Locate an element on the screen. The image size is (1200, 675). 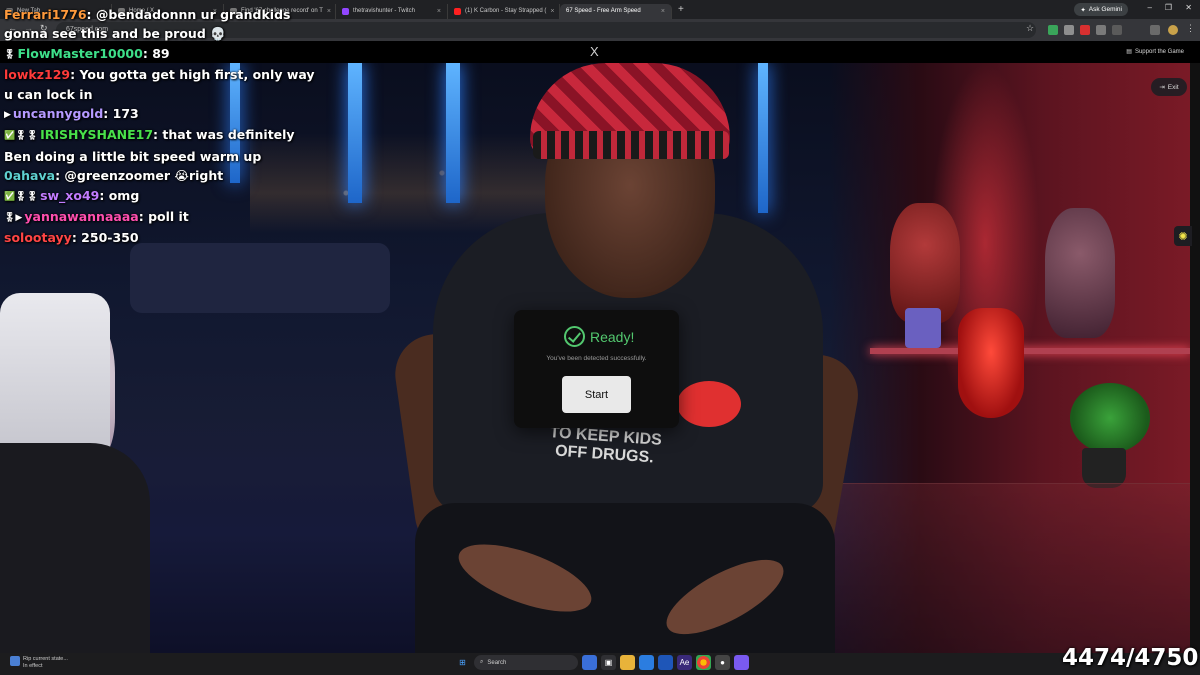
exit-icon: ⇥ is located at coordinates (1162, 87).